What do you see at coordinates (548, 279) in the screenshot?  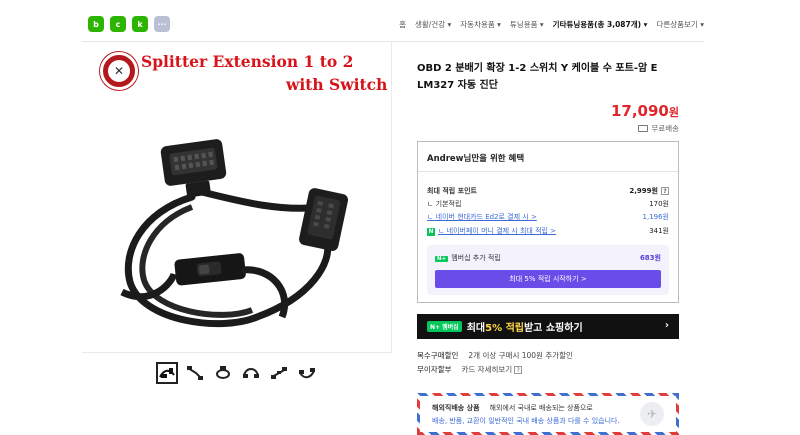 I see `start-membership-button: 최대 5% 적립 시작하기 >` at bounding box center [548, 279].